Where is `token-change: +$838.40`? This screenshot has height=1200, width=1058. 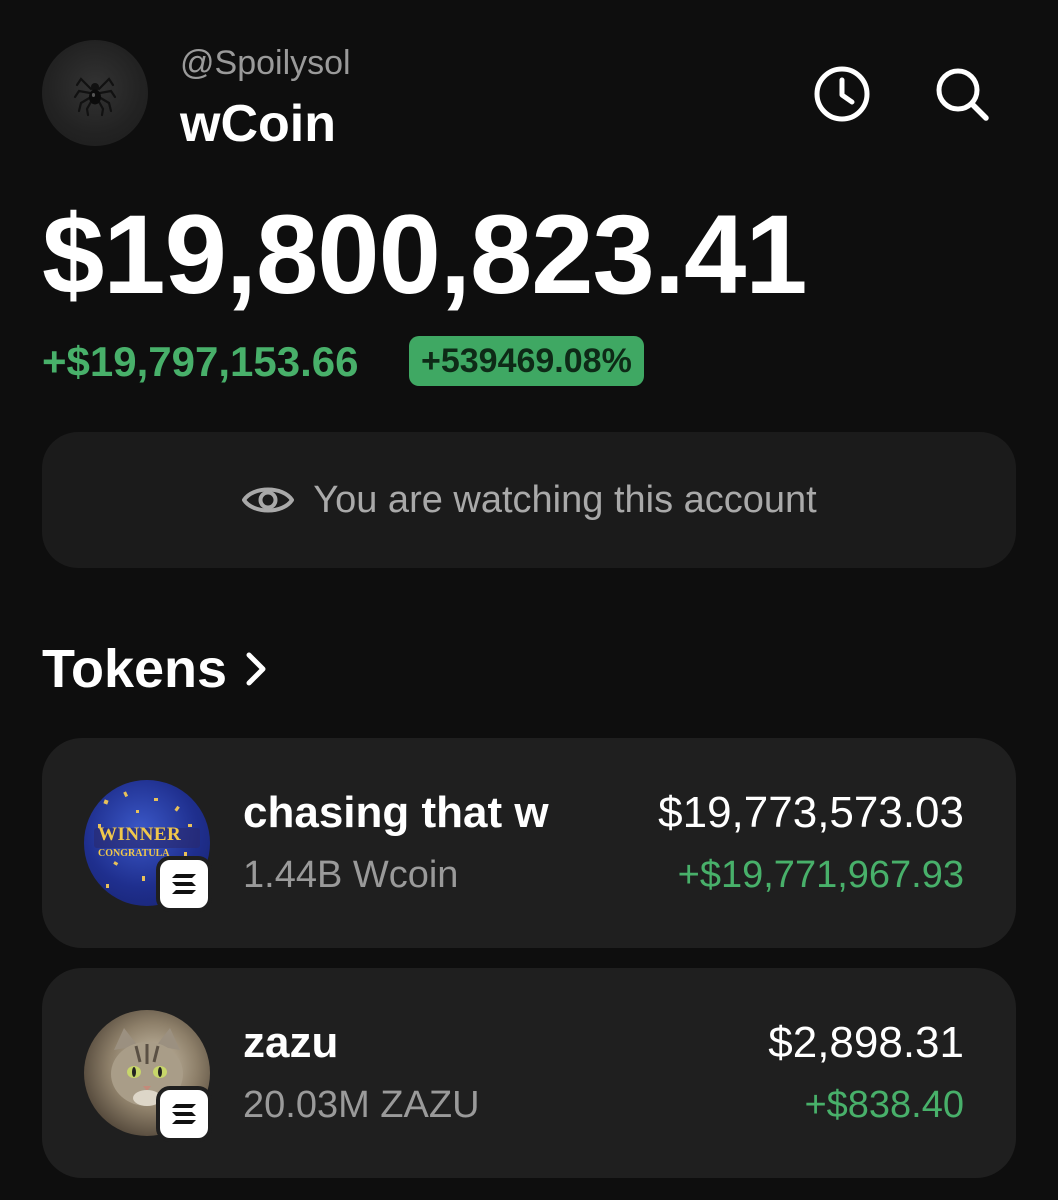
token-change: +$838.40 is located at coordinates (884, 1105).